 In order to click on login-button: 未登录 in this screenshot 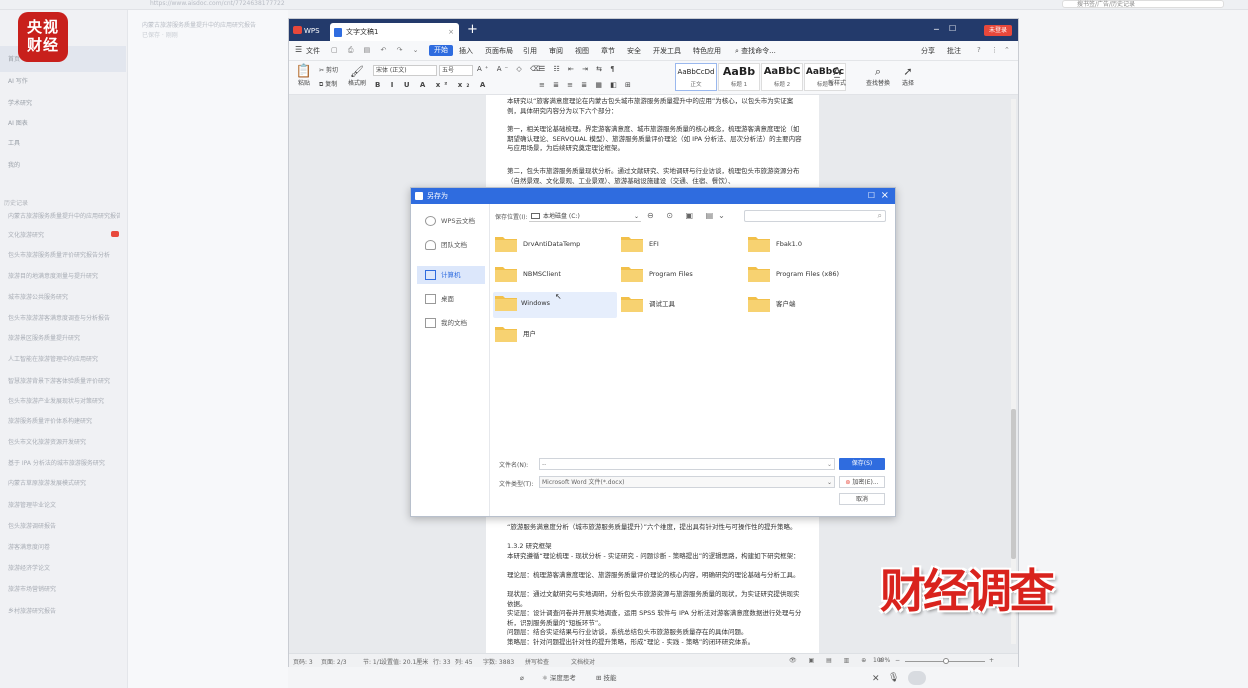, I will do `click(998, 30)`.